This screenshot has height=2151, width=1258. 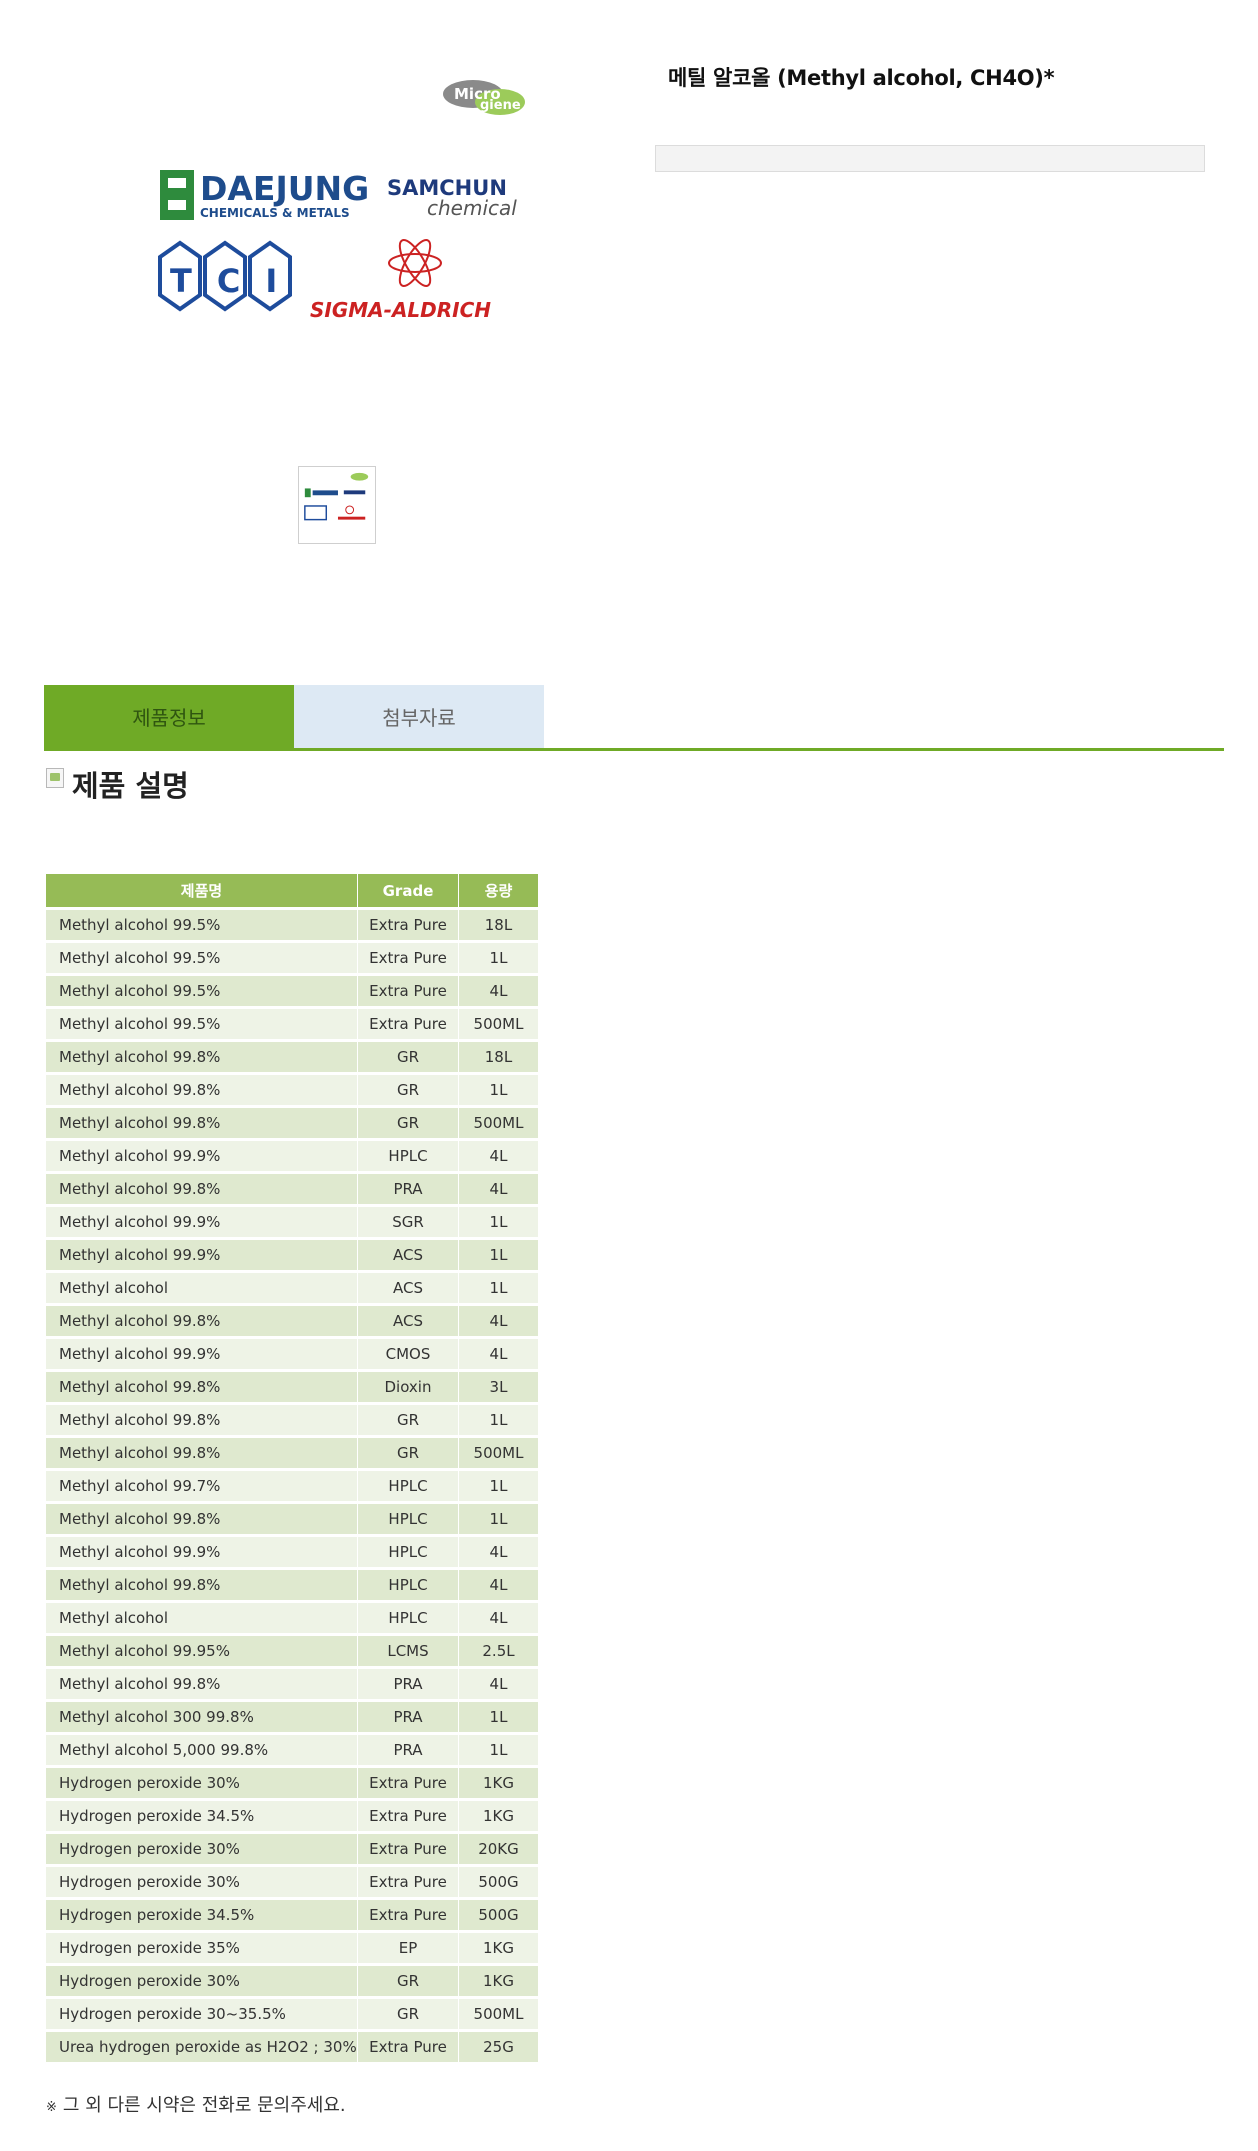 I want to click on table-row: Methyl alcohol 99.8% HPLC 1L, so click(x=292, y=1519).